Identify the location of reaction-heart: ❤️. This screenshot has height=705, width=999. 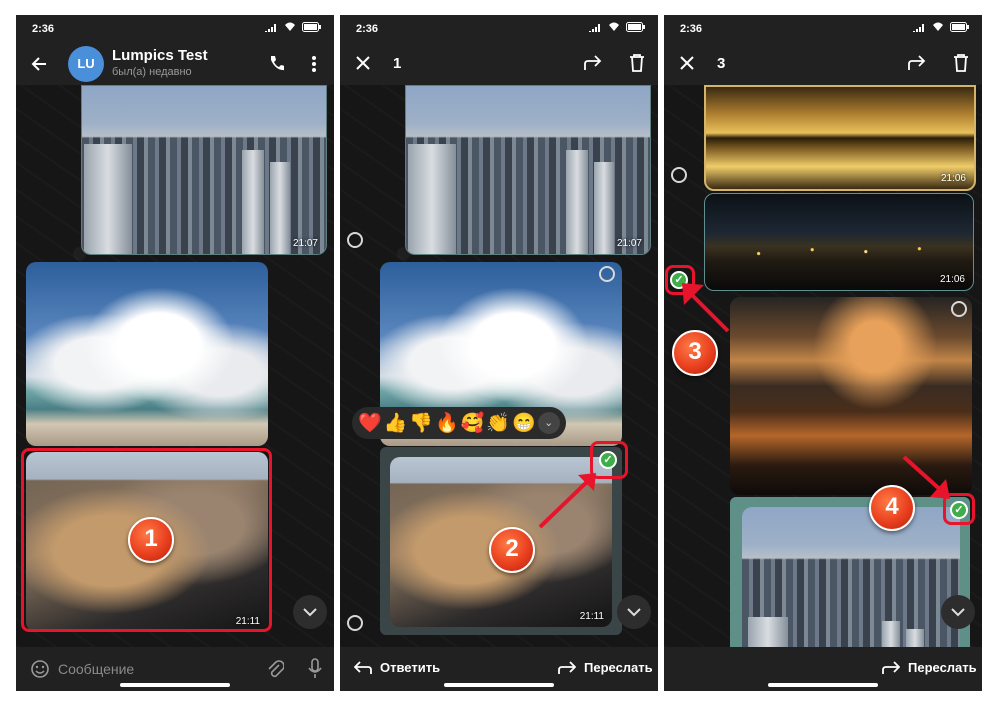
(370, 423).